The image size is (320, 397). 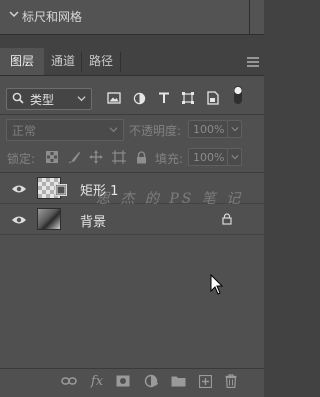 I want to click on filter-kind-label: 类型, so click(x=42, y=100).